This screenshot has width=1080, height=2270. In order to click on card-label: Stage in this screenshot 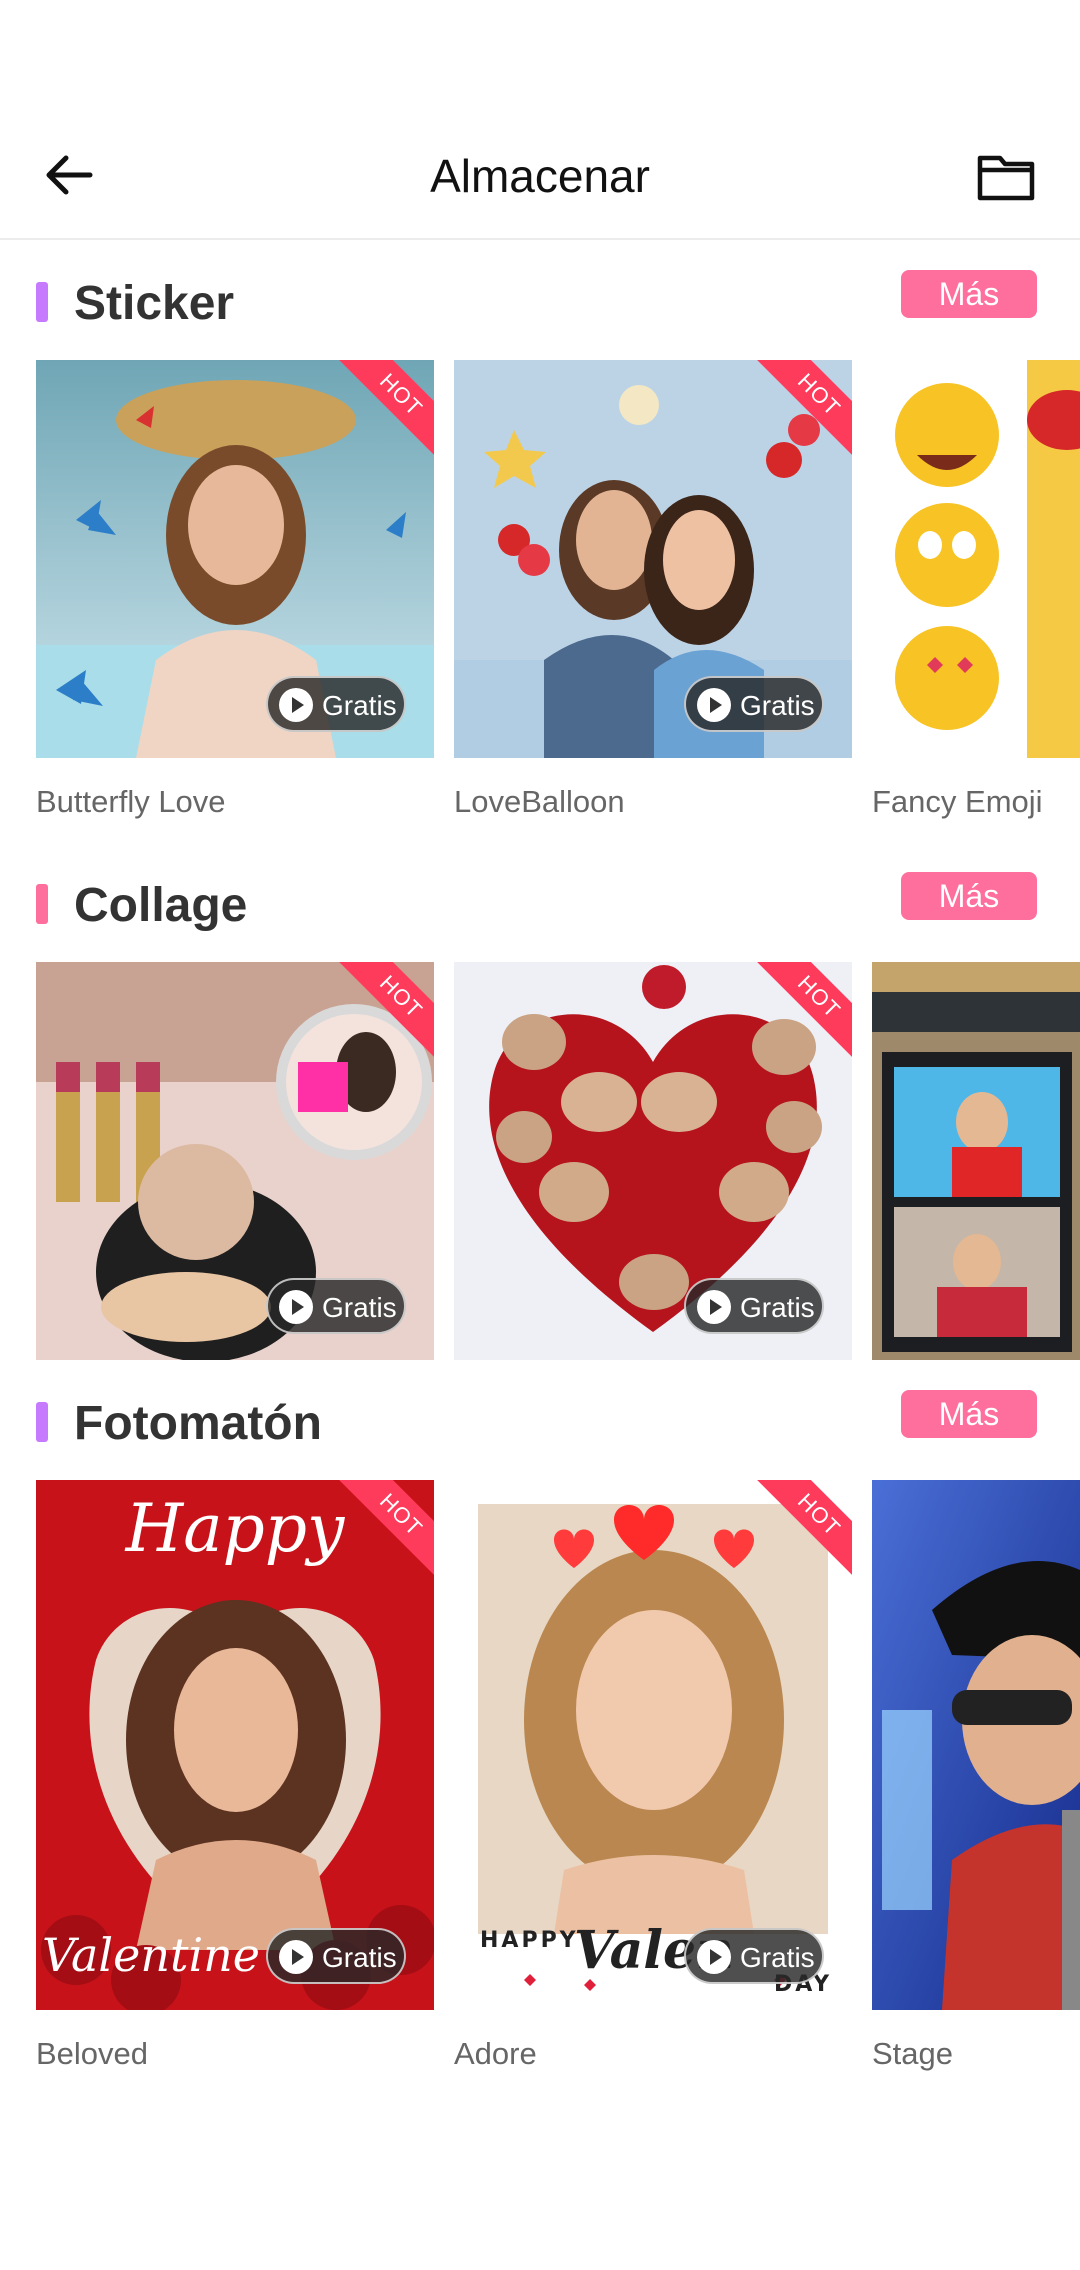, I will do `click(913, 2053)`.